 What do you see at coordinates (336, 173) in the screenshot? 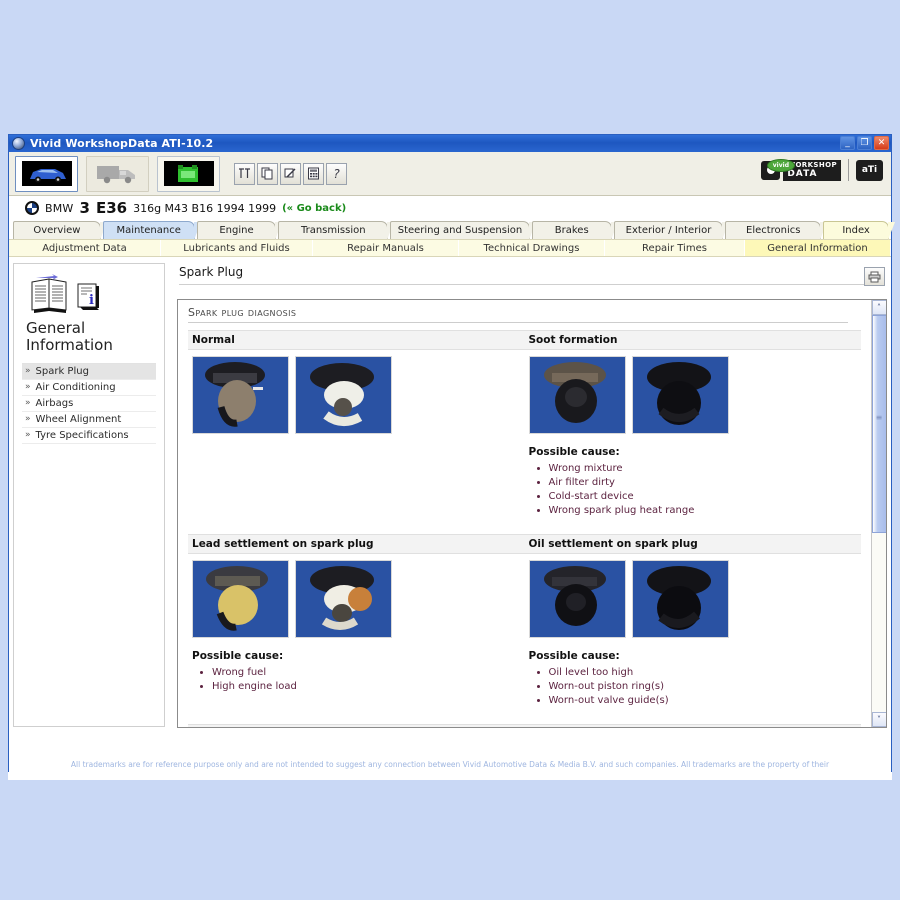
I see `help-button: ?` at bounding box center [336, 173].